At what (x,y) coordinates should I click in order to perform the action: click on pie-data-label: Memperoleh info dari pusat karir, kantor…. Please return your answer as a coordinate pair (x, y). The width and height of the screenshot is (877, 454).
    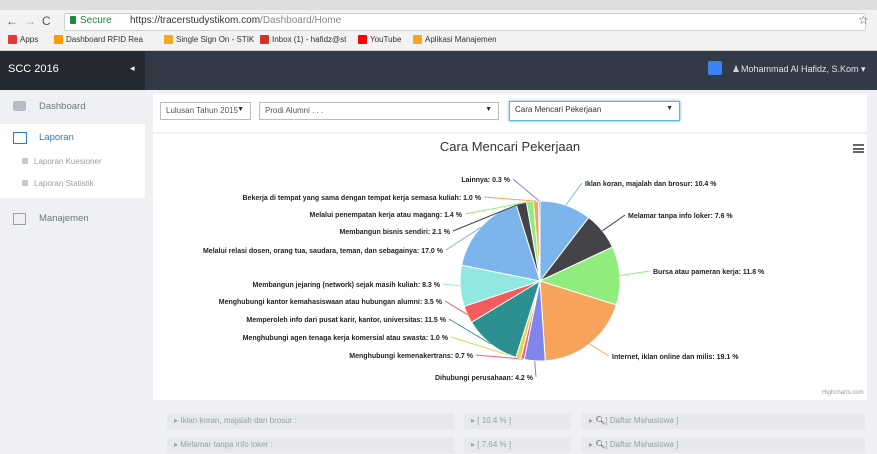
    Looking at the image, I should click on (346, 320).